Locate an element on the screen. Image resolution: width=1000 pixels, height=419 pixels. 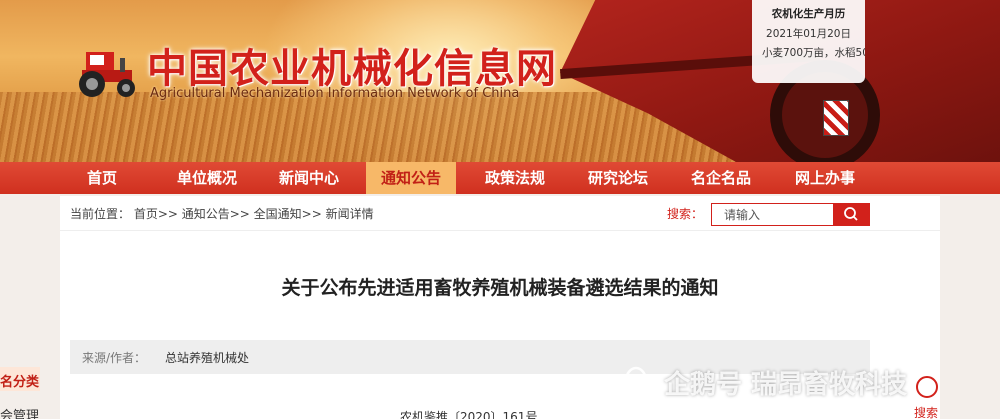
article-title: 关于公布先进适用畜牧养殖机械装备遴选结果的通知 is located at coordinates (500, 288).